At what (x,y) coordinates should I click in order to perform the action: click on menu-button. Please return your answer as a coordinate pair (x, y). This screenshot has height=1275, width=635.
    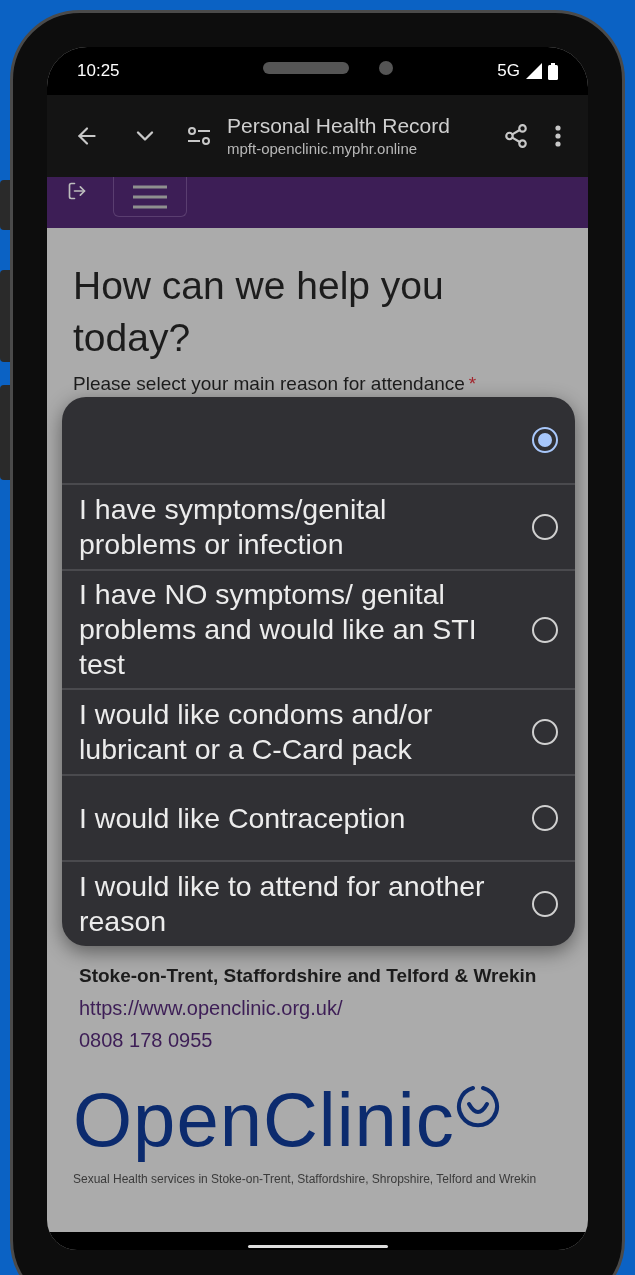
    Looking at the image, I should click on (150, 197).